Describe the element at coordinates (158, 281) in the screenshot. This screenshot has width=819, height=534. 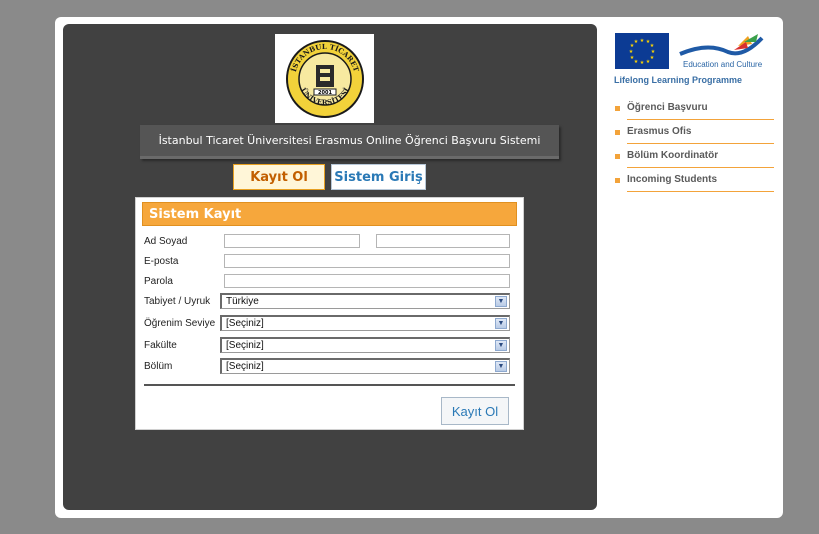
I see `password-label: Parola` at that location.